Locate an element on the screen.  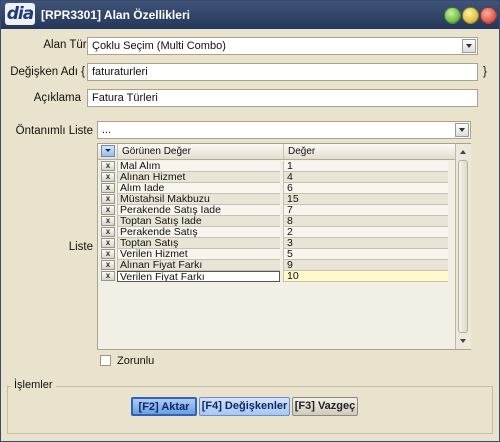
table-row: x Perakende Satış İade 7 is located at coordinates (276, 210).